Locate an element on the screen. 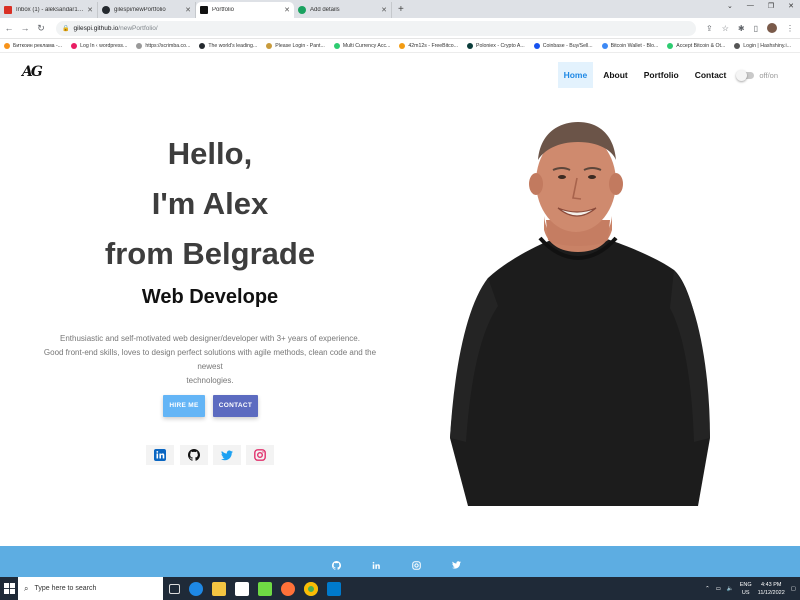 The height and width of the screenshot is (600, 800). footer-linkedin-link is located at coordinates (376, 565).